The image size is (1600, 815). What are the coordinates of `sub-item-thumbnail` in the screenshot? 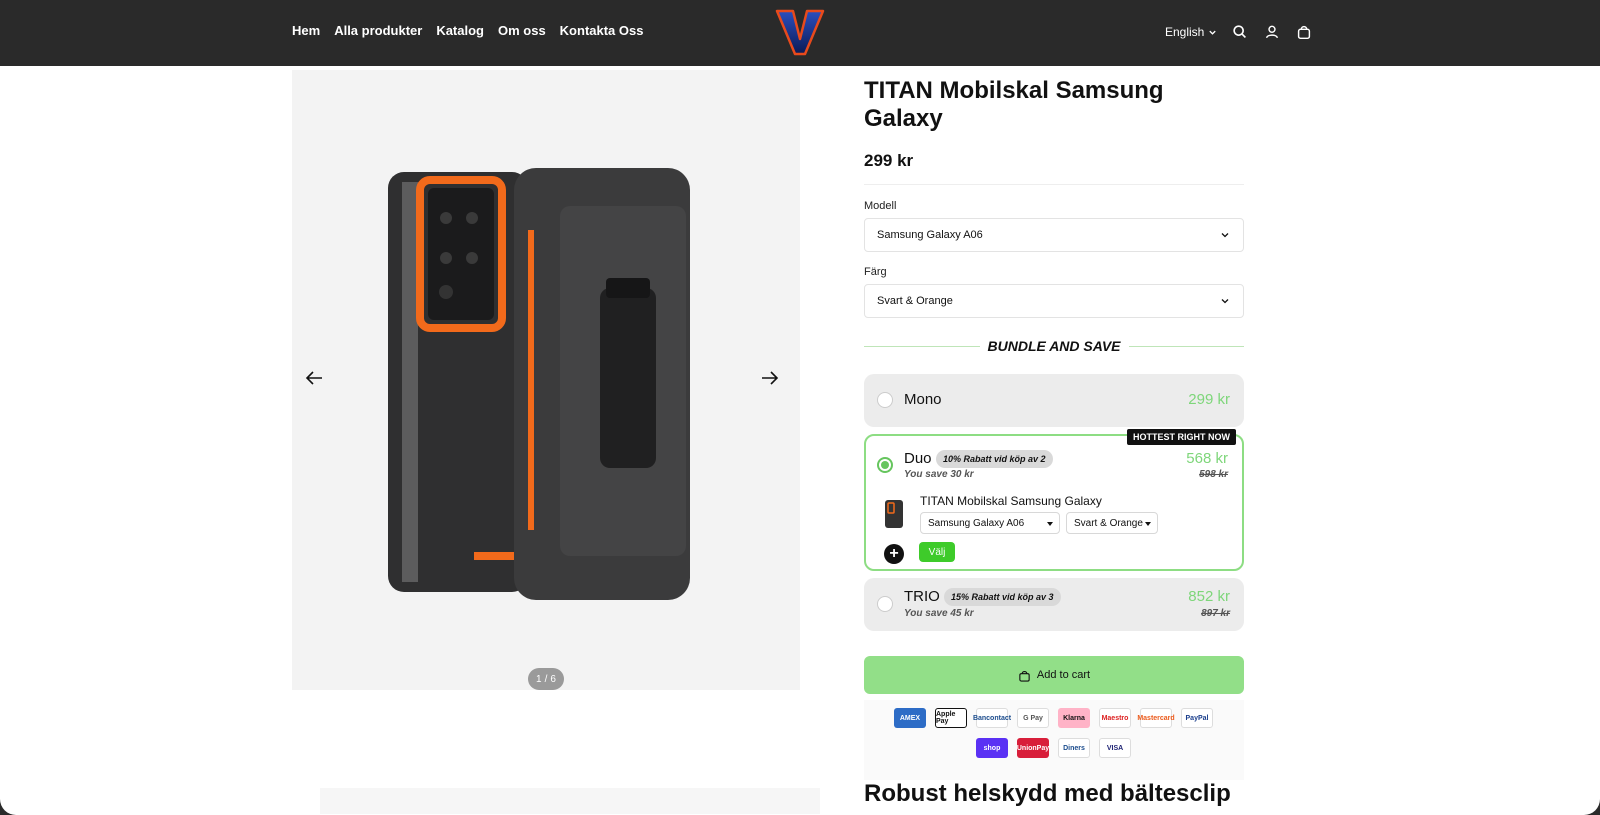 It's located at (894, 514).